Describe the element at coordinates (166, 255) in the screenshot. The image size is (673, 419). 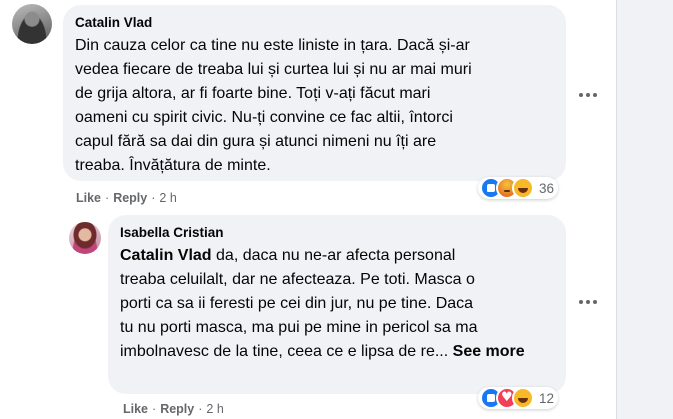
I see `mention-link: Catalin Vlad` at that location.